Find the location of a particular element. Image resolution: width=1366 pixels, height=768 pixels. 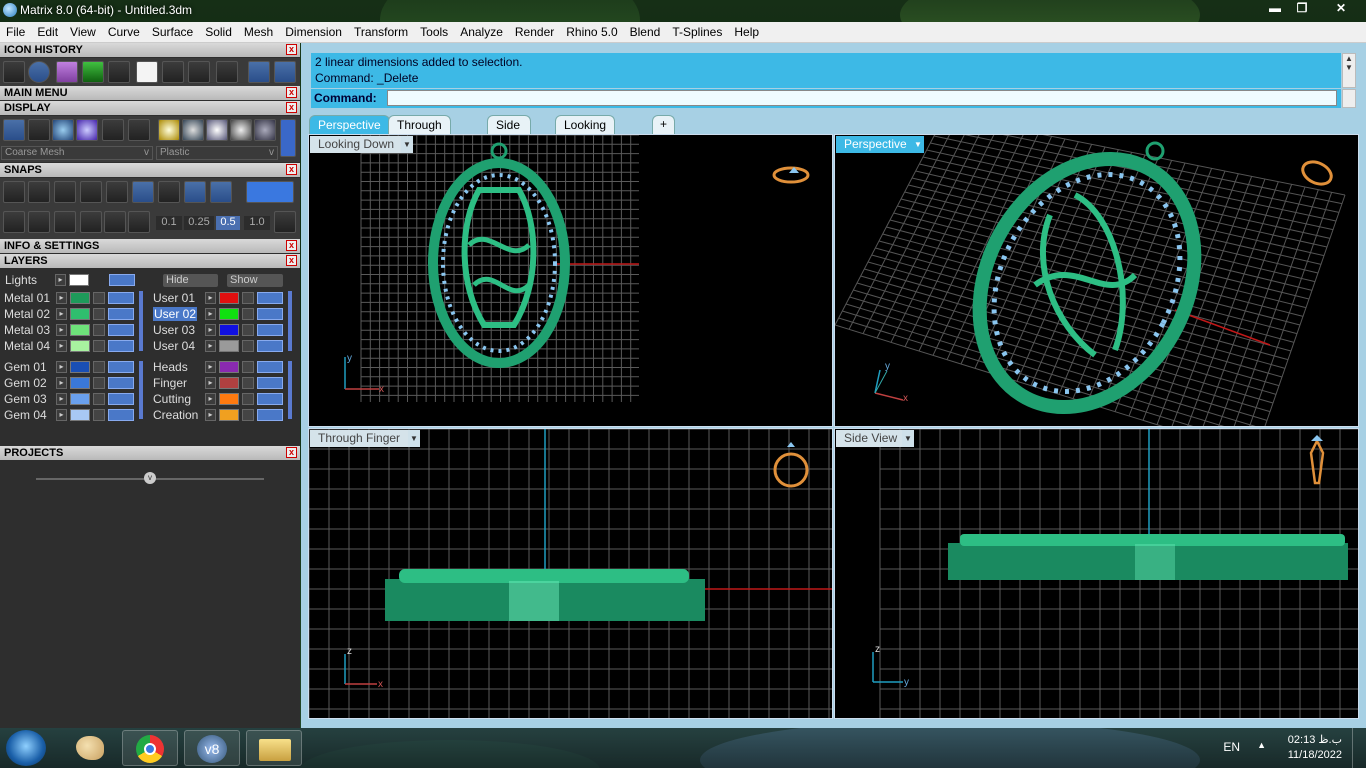

snap-quad-icon is located at coordinates (221, 192).